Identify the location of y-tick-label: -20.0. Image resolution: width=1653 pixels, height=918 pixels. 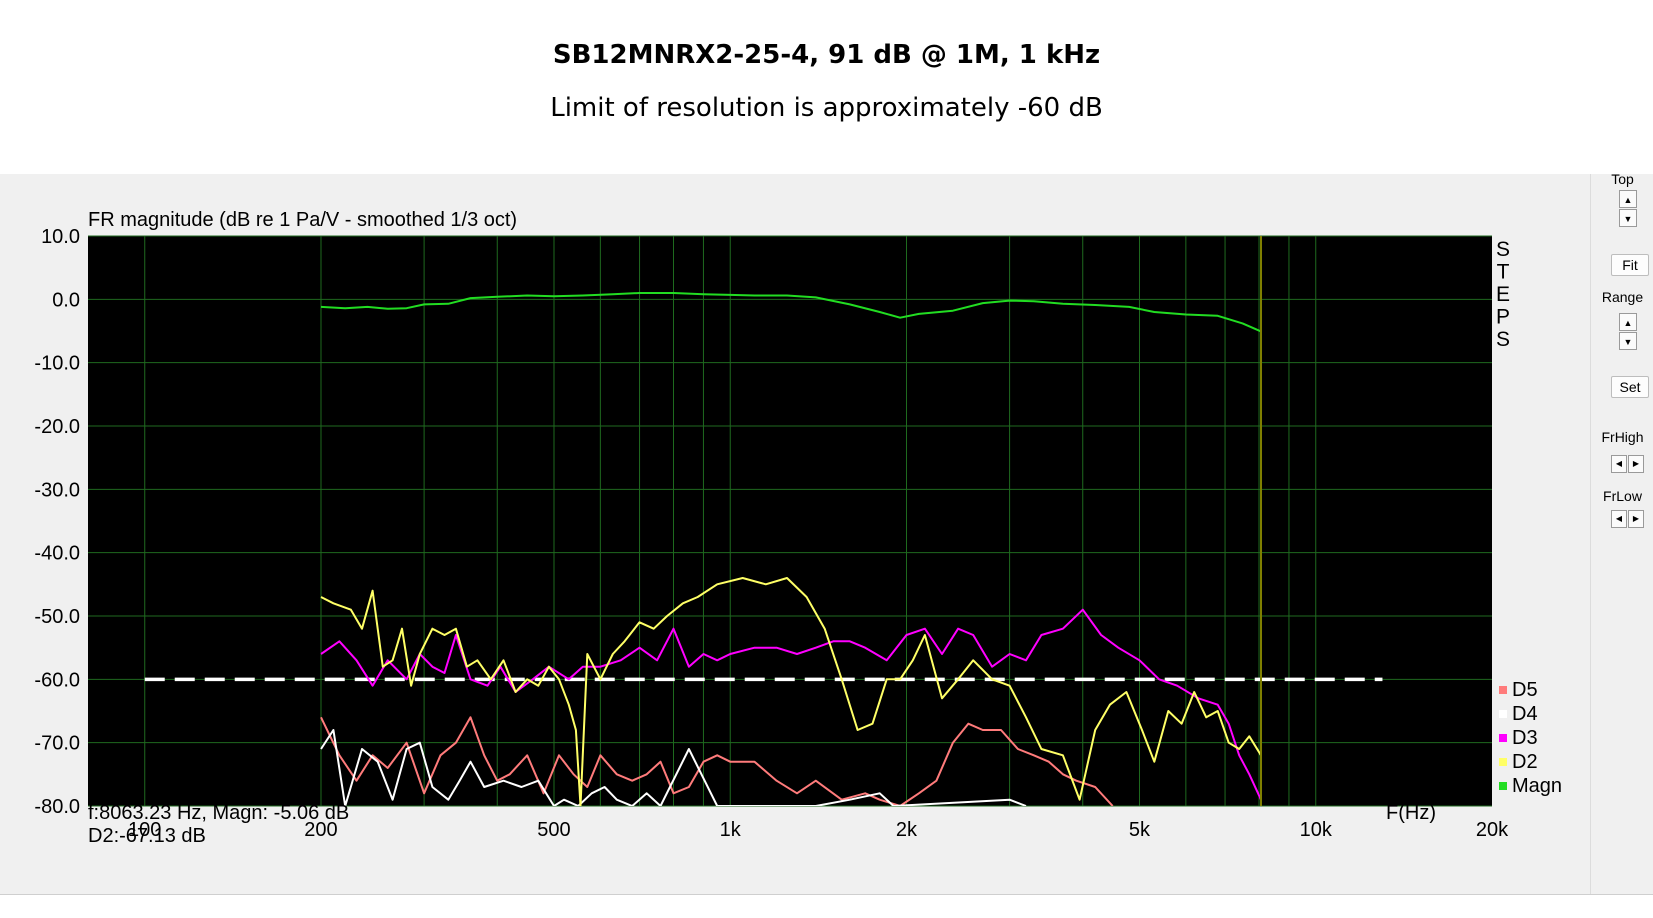
(57, 427).